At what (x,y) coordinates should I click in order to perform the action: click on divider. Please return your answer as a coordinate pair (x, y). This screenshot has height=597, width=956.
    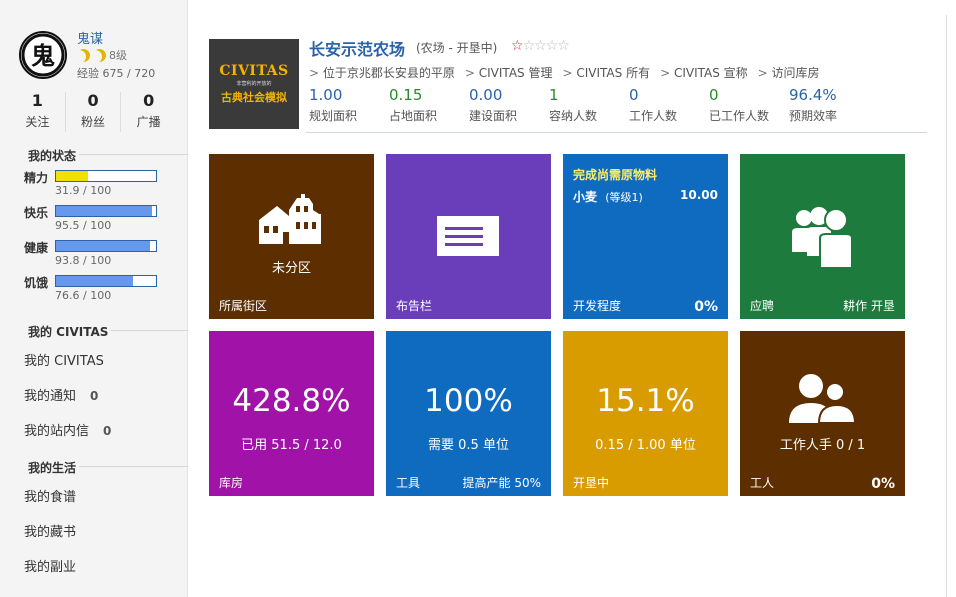
    Looking at the image, I should click on (616, 132).